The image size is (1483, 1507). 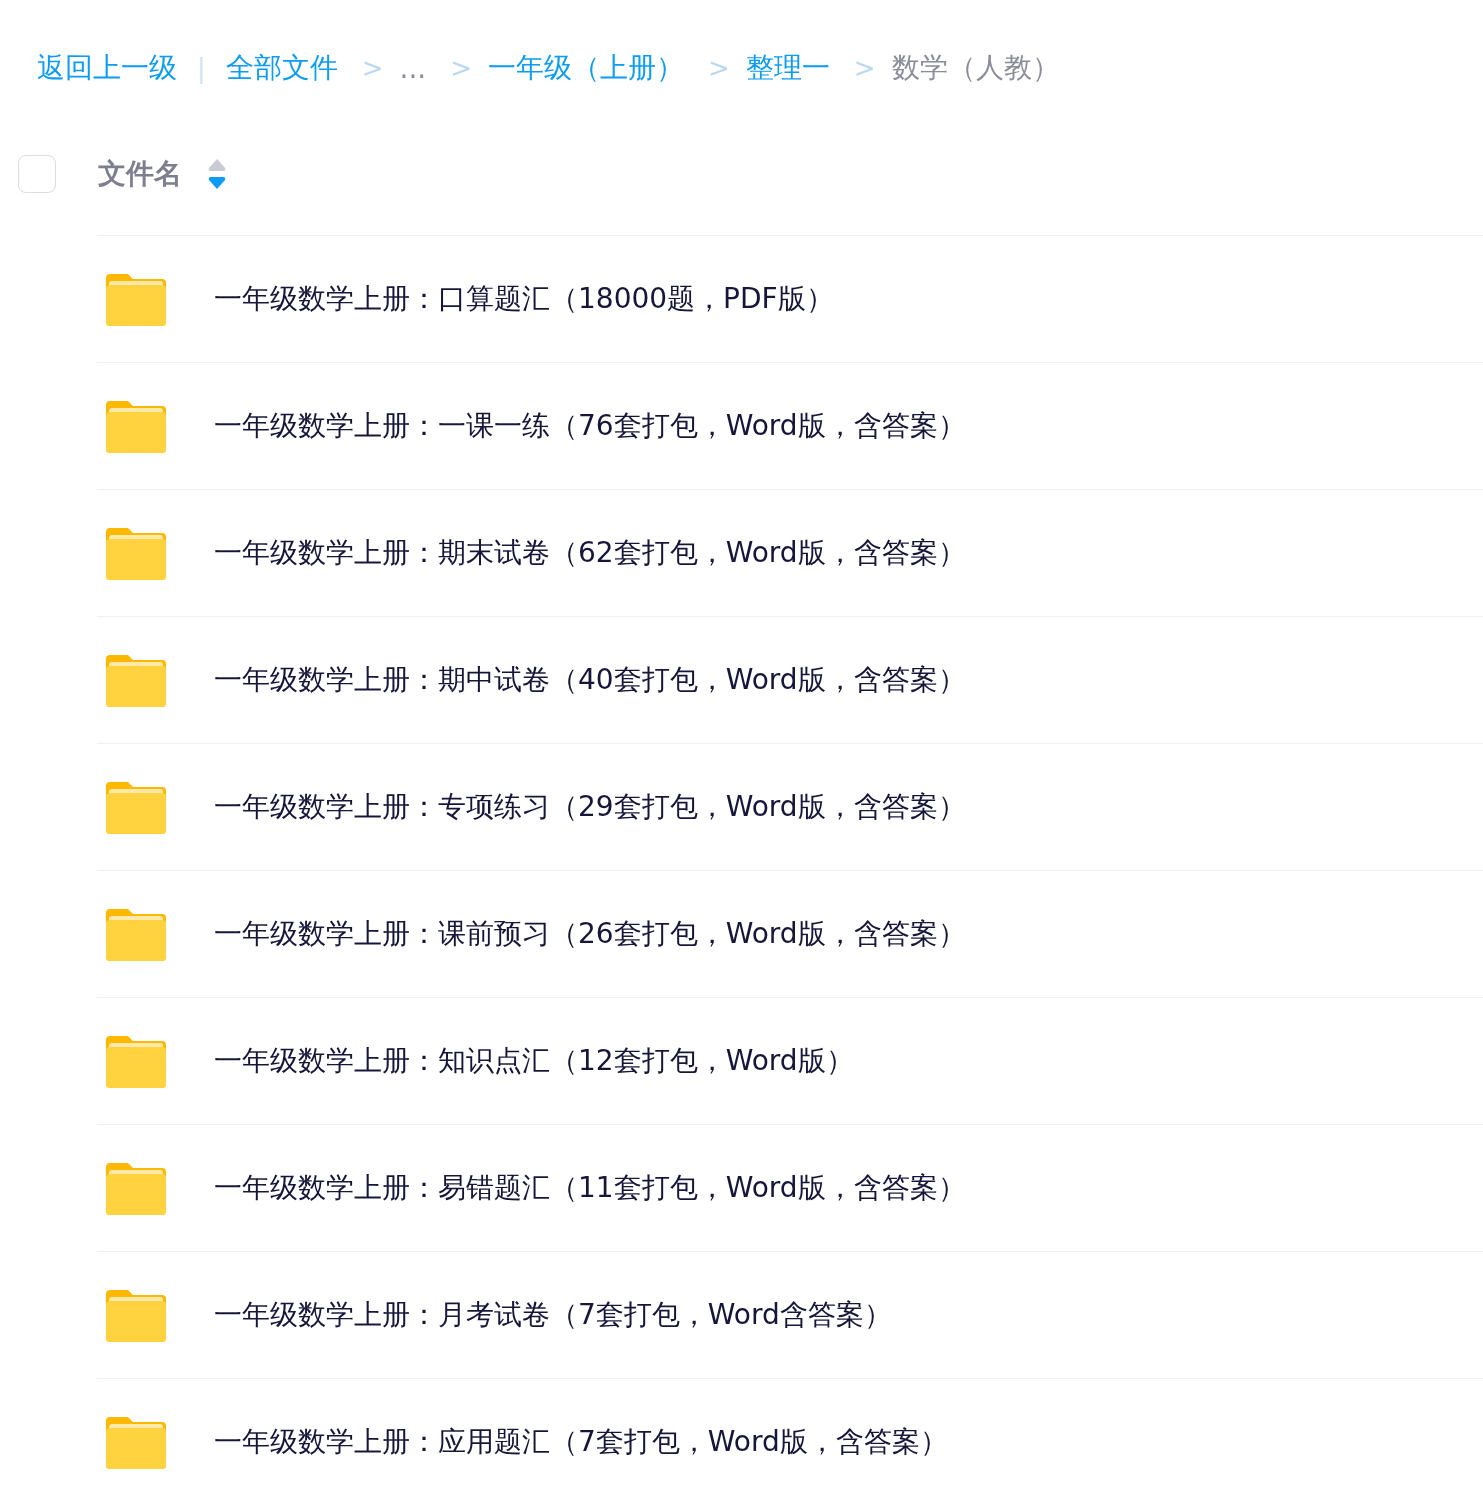 What do you see at coordinates (140, 173) in the screenshot?
I see `column-header: 文件名` at bounding box center [140, 173].